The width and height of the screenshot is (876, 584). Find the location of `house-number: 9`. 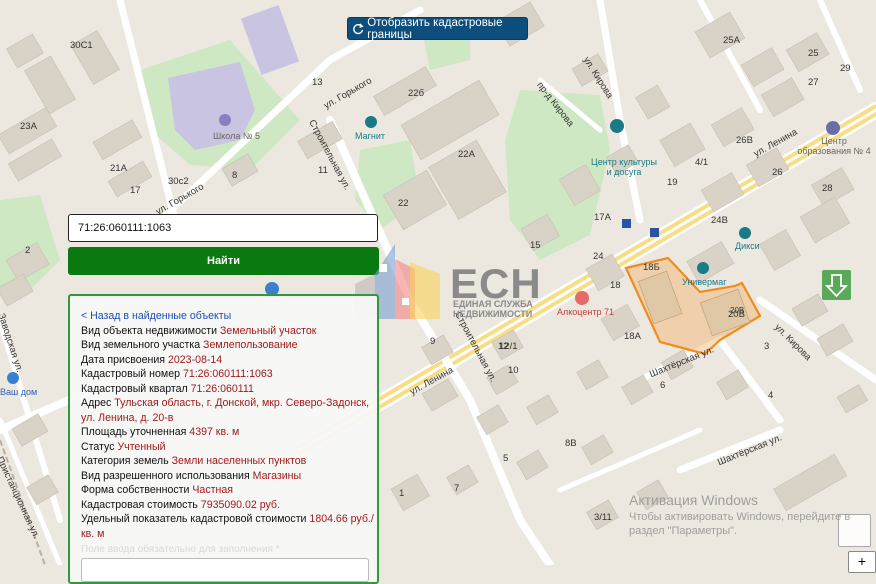

house-number: 9 is located at coordinates (433, 341).